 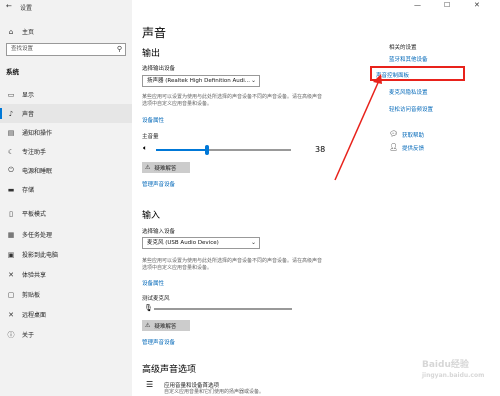 What do you see at coordinates (447, 5) in the screenshot?
I see `maximize-button: ☐` at bounding box center [447, 5].